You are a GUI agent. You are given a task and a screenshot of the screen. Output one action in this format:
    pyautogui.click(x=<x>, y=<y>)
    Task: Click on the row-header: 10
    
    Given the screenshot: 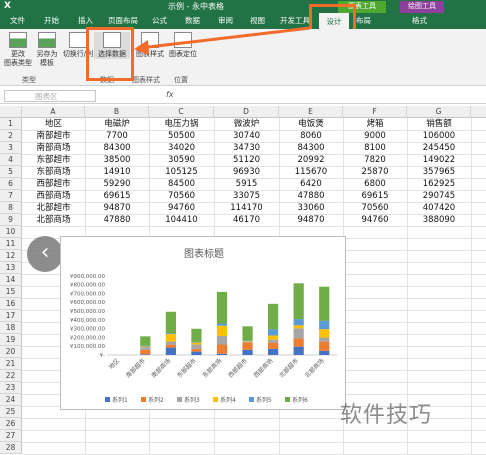 What is the action you would take?
    pyautogui.click(x=11, y=232)
    